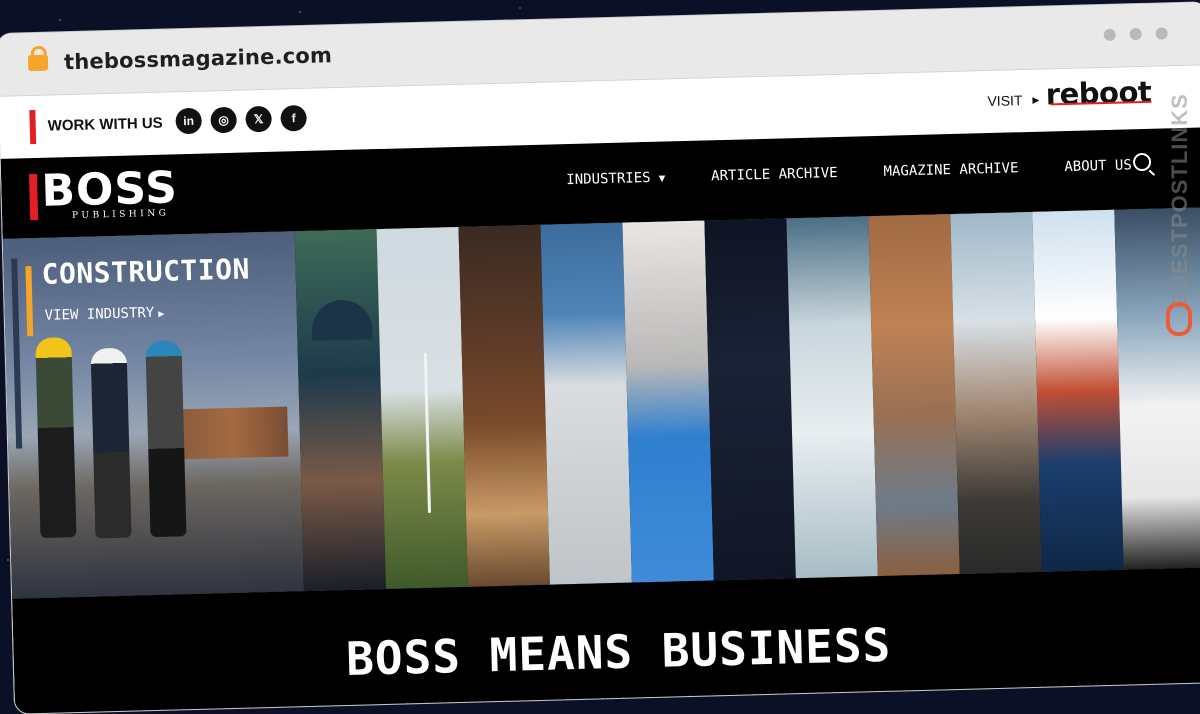  I want to click on nav-item-industries: INDUSTRIES ▼, so click(616, 179).